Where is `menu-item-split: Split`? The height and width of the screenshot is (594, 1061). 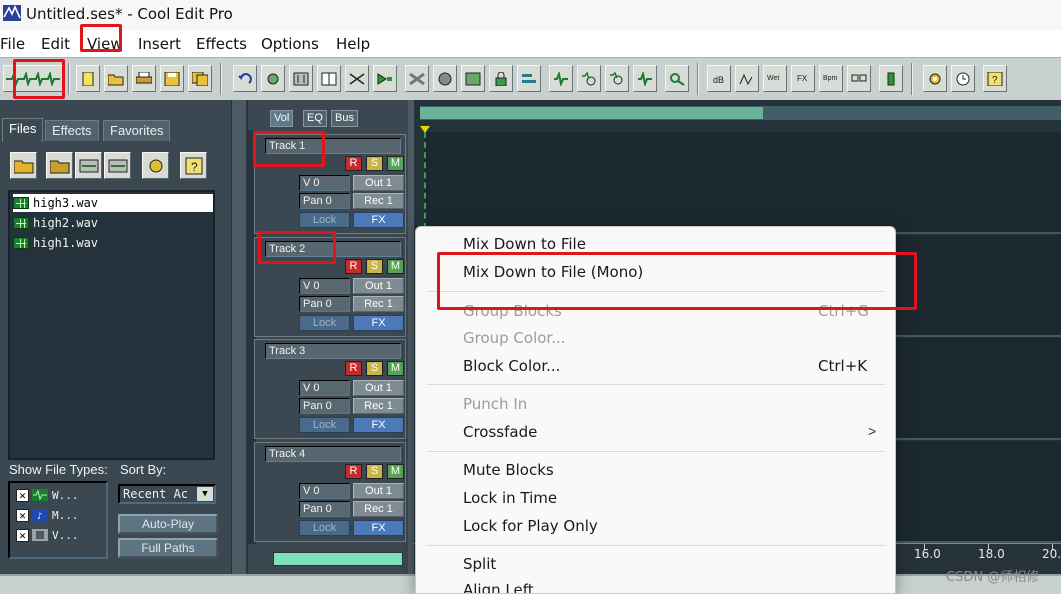 menu-item-split: Split is located at coordinates (479, 564).